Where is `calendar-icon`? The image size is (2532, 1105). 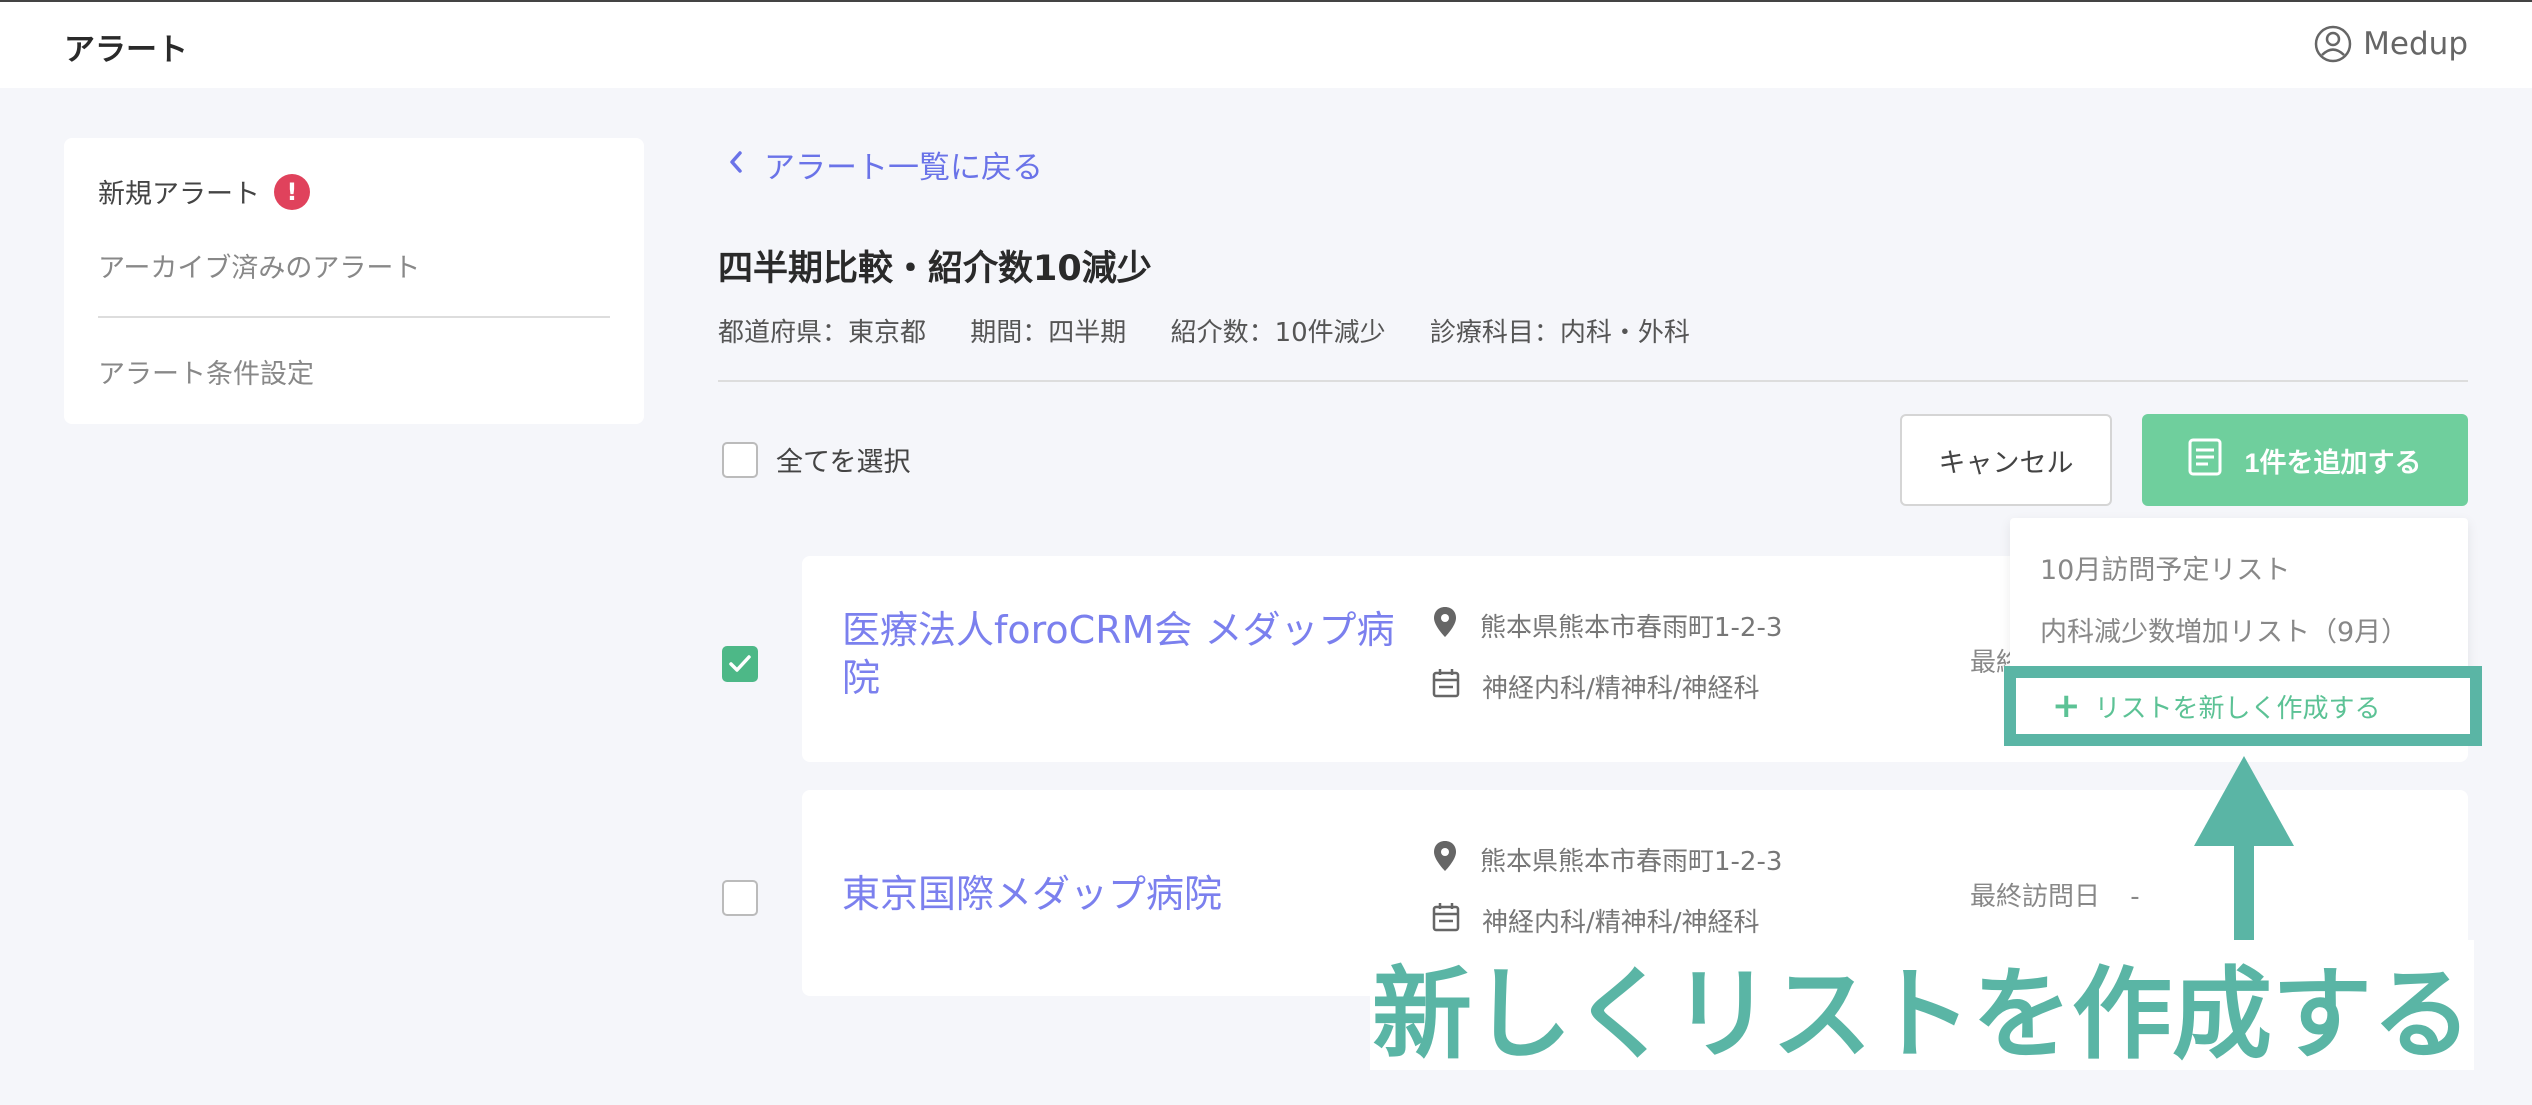
calendar-icon is located at coordinates (1446, 686).